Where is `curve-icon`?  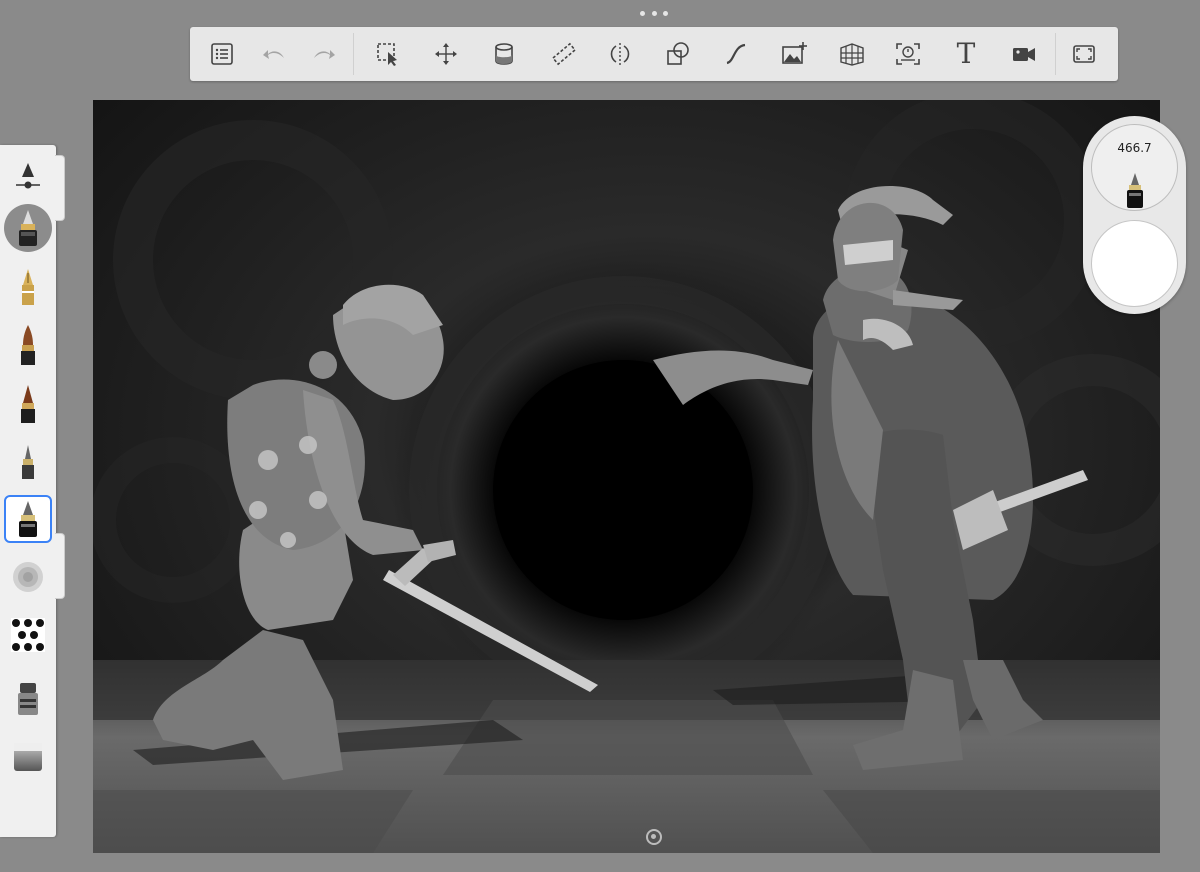
curve-icon is located at coordinates (736, 54).